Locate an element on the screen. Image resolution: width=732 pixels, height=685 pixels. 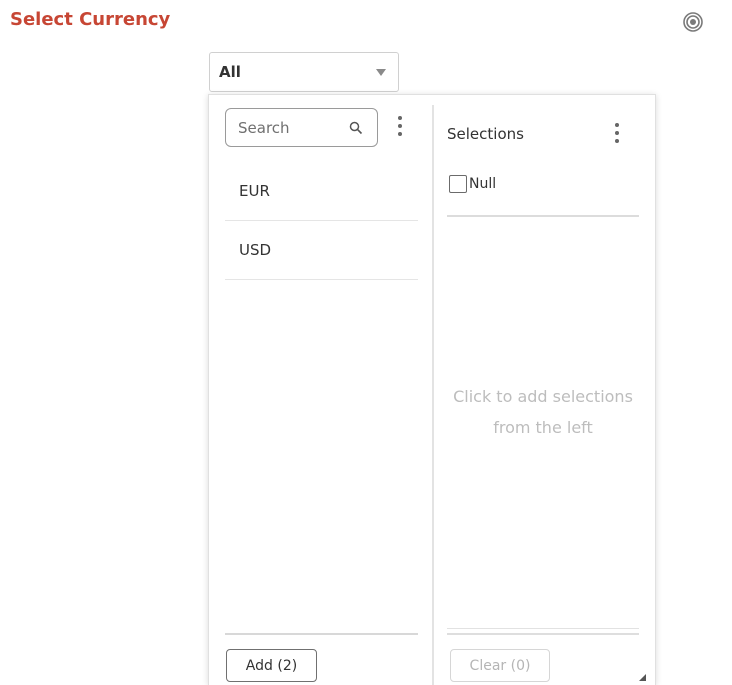
column-divider is located at coordinates (433, 395).